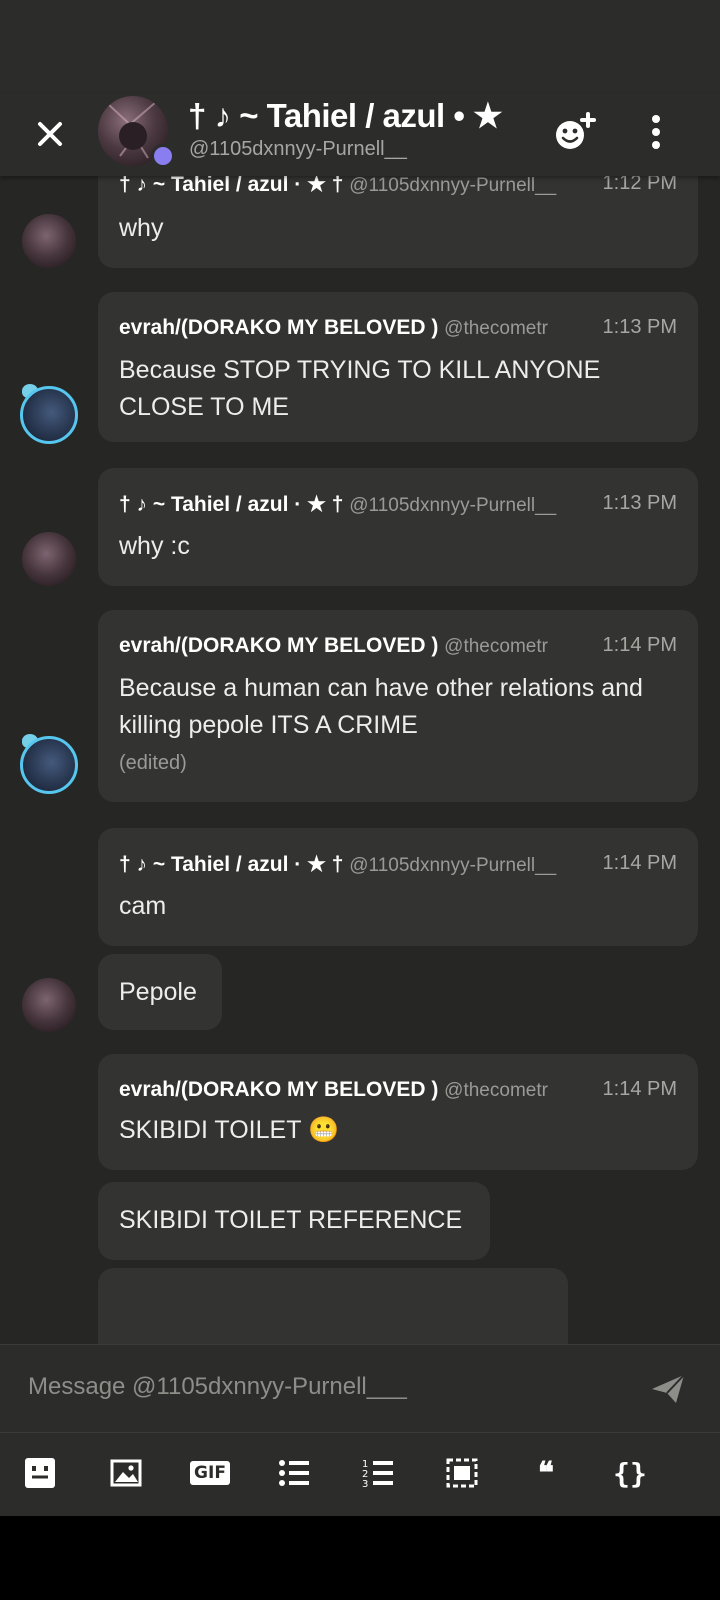 This screenshot has height=1600, width=720. Describe the element at coordinates (143, 906) in the screenshot. I see `message-text: cam` at that location.